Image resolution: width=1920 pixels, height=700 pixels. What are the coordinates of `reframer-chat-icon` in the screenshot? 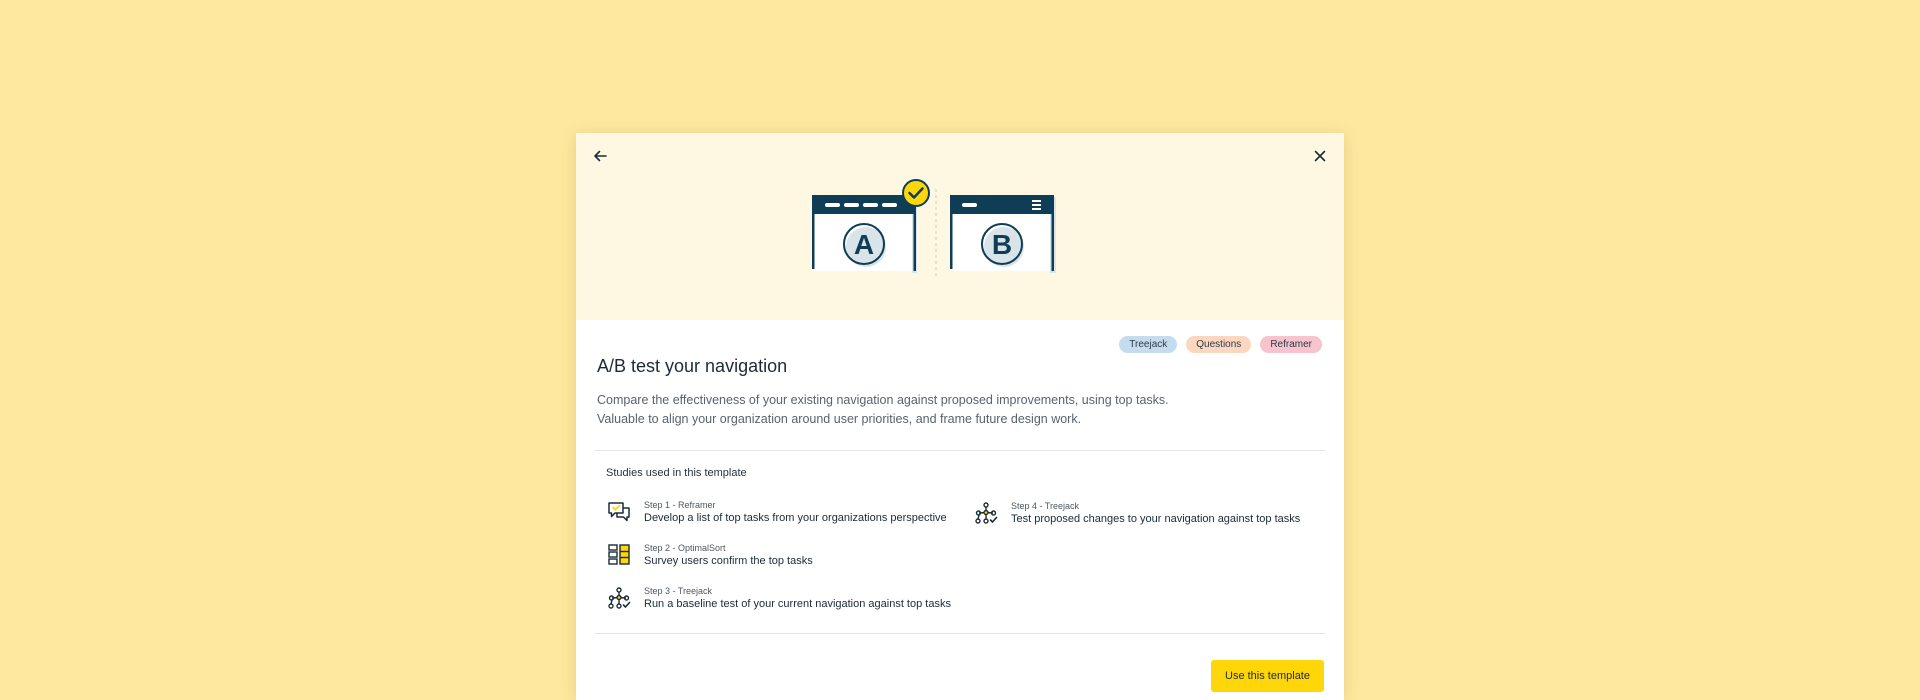 It's located at (619, 512).